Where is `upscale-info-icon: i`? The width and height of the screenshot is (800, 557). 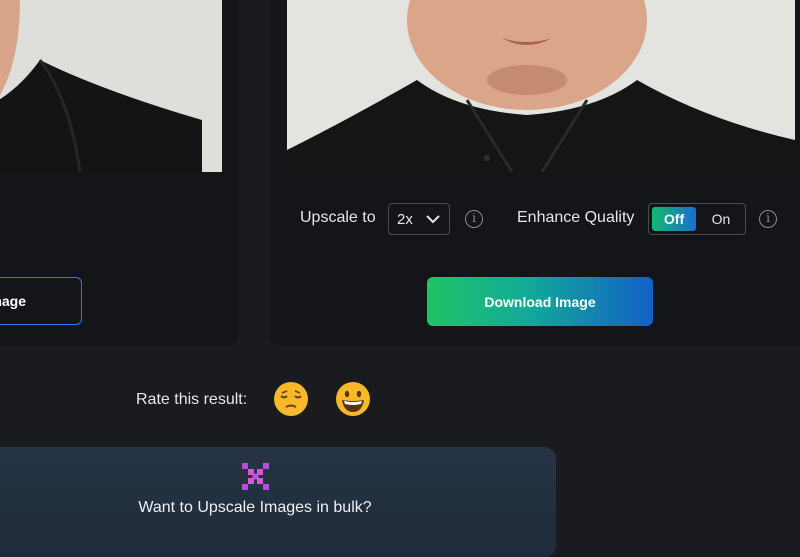
upscale-info-icon: i is located at coordinates (474, 219).